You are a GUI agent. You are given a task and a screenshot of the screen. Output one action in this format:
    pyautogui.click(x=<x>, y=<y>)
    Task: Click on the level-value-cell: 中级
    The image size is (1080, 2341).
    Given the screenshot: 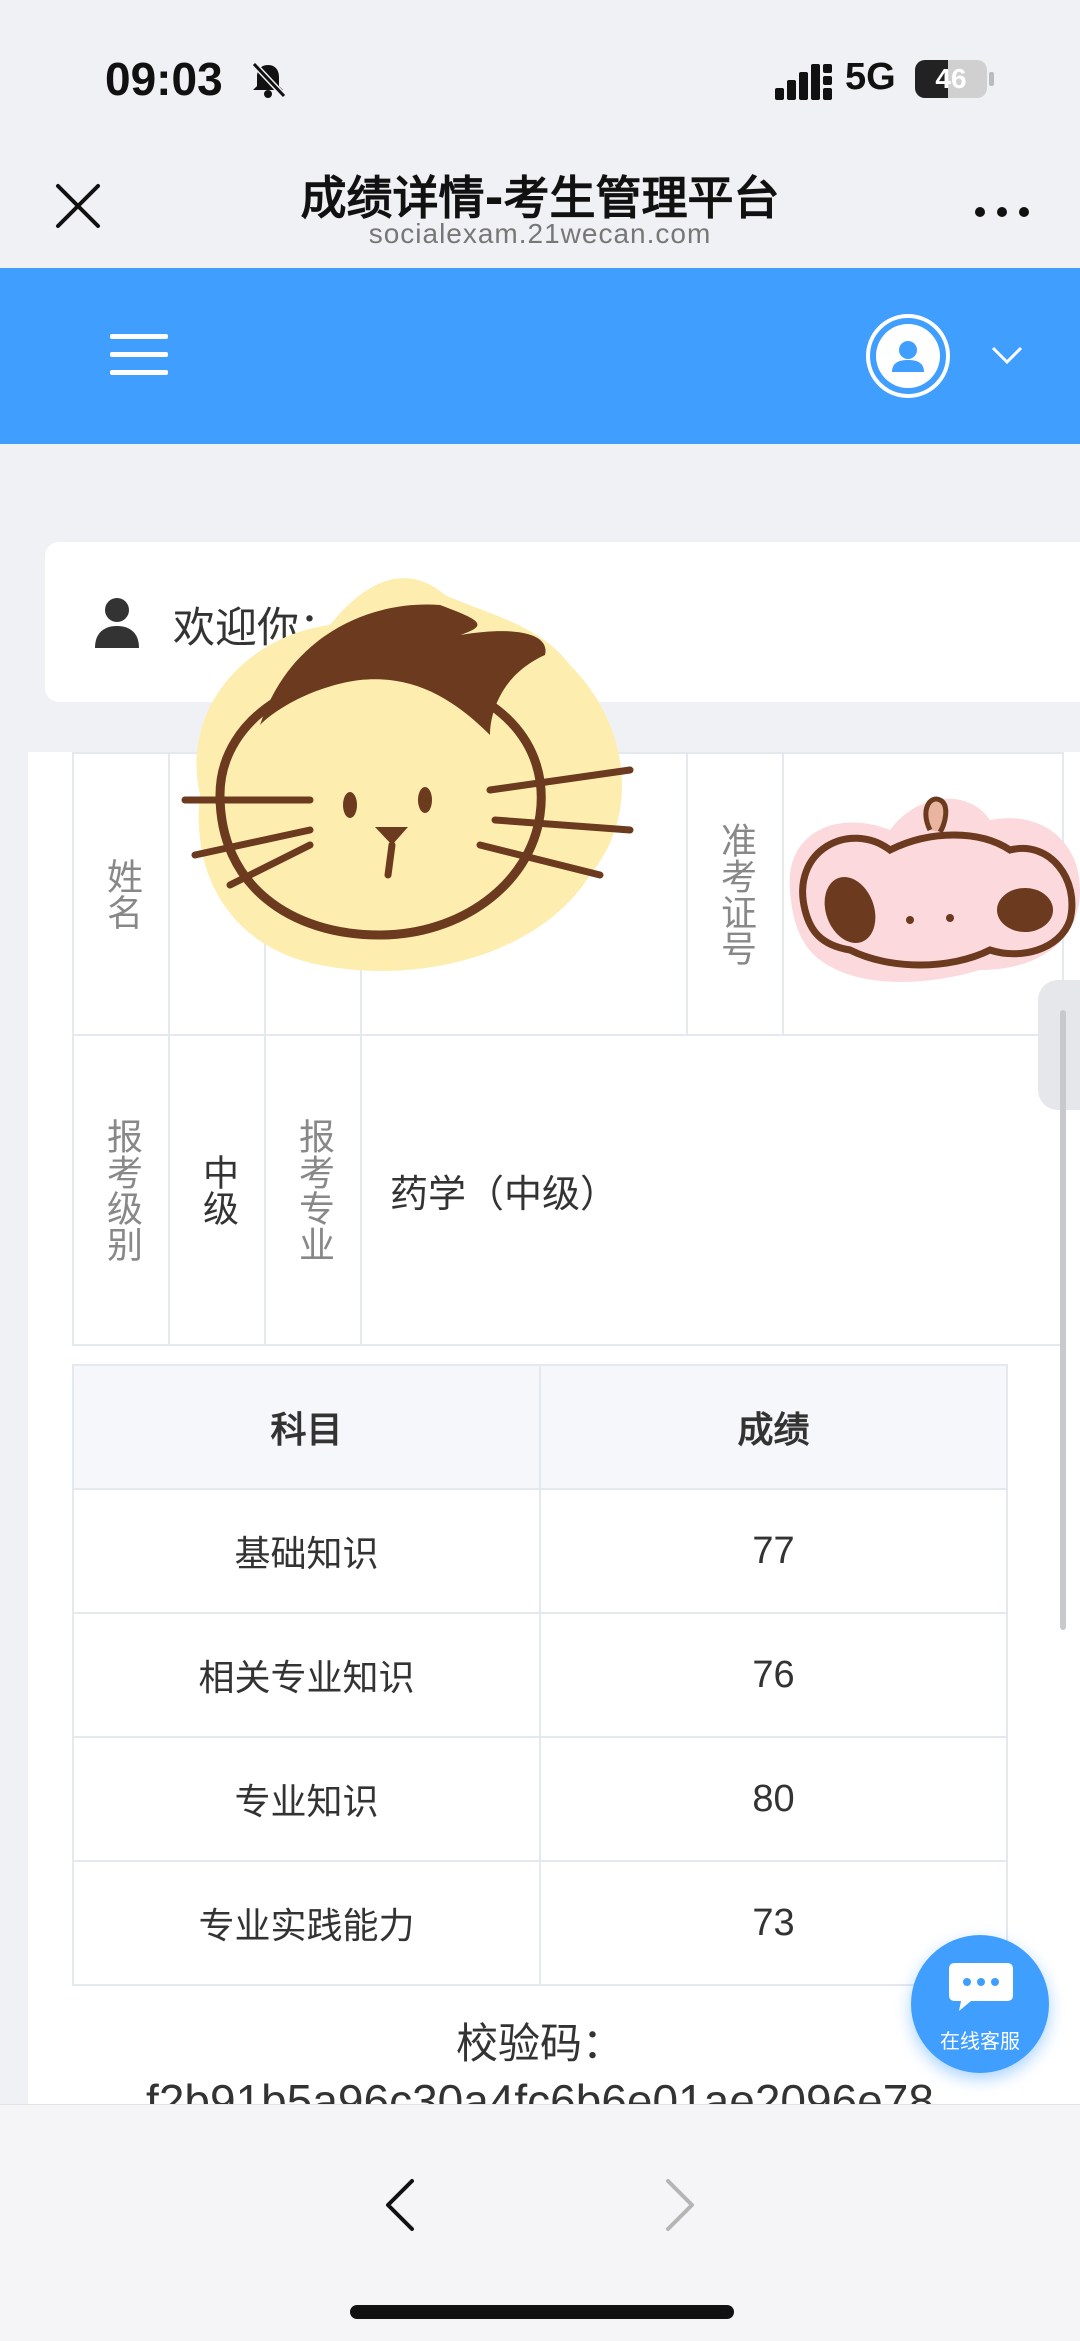 What is the action you would take?
    pyautogui.click(x=217, y=1190)
    